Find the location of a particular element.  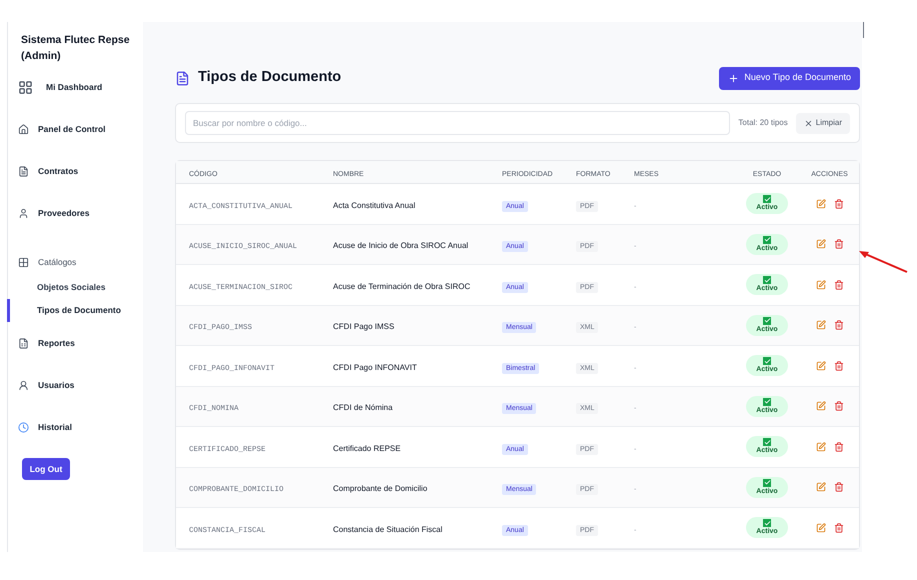

name-cell: Acuse de Terminación de Obra SIROC is located at coordinates (401, 286).